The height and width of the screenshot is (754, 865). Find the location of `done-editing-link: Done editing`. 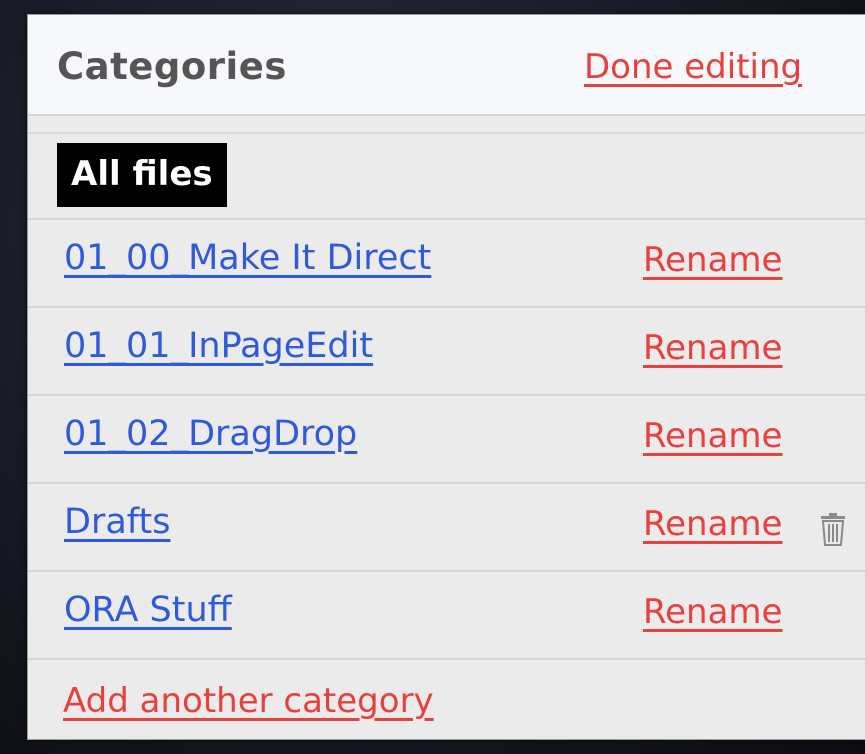

done-editing-link: Done editing is located at coordinates (693, 67).